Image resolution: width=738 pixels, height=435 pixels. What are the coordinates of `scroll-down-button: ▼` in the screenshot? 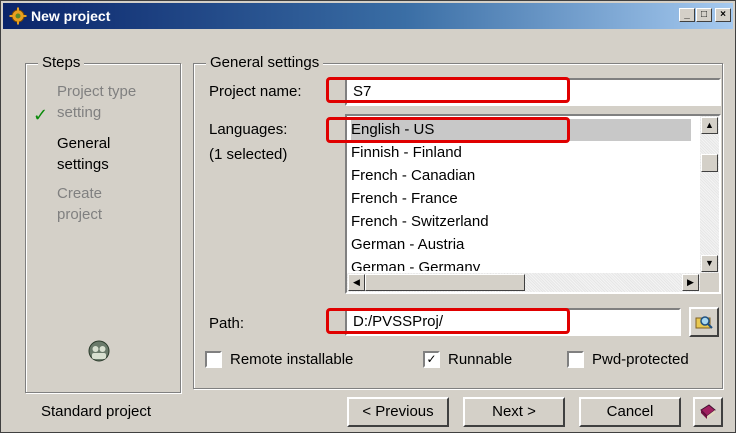 It's located at (709, 263).